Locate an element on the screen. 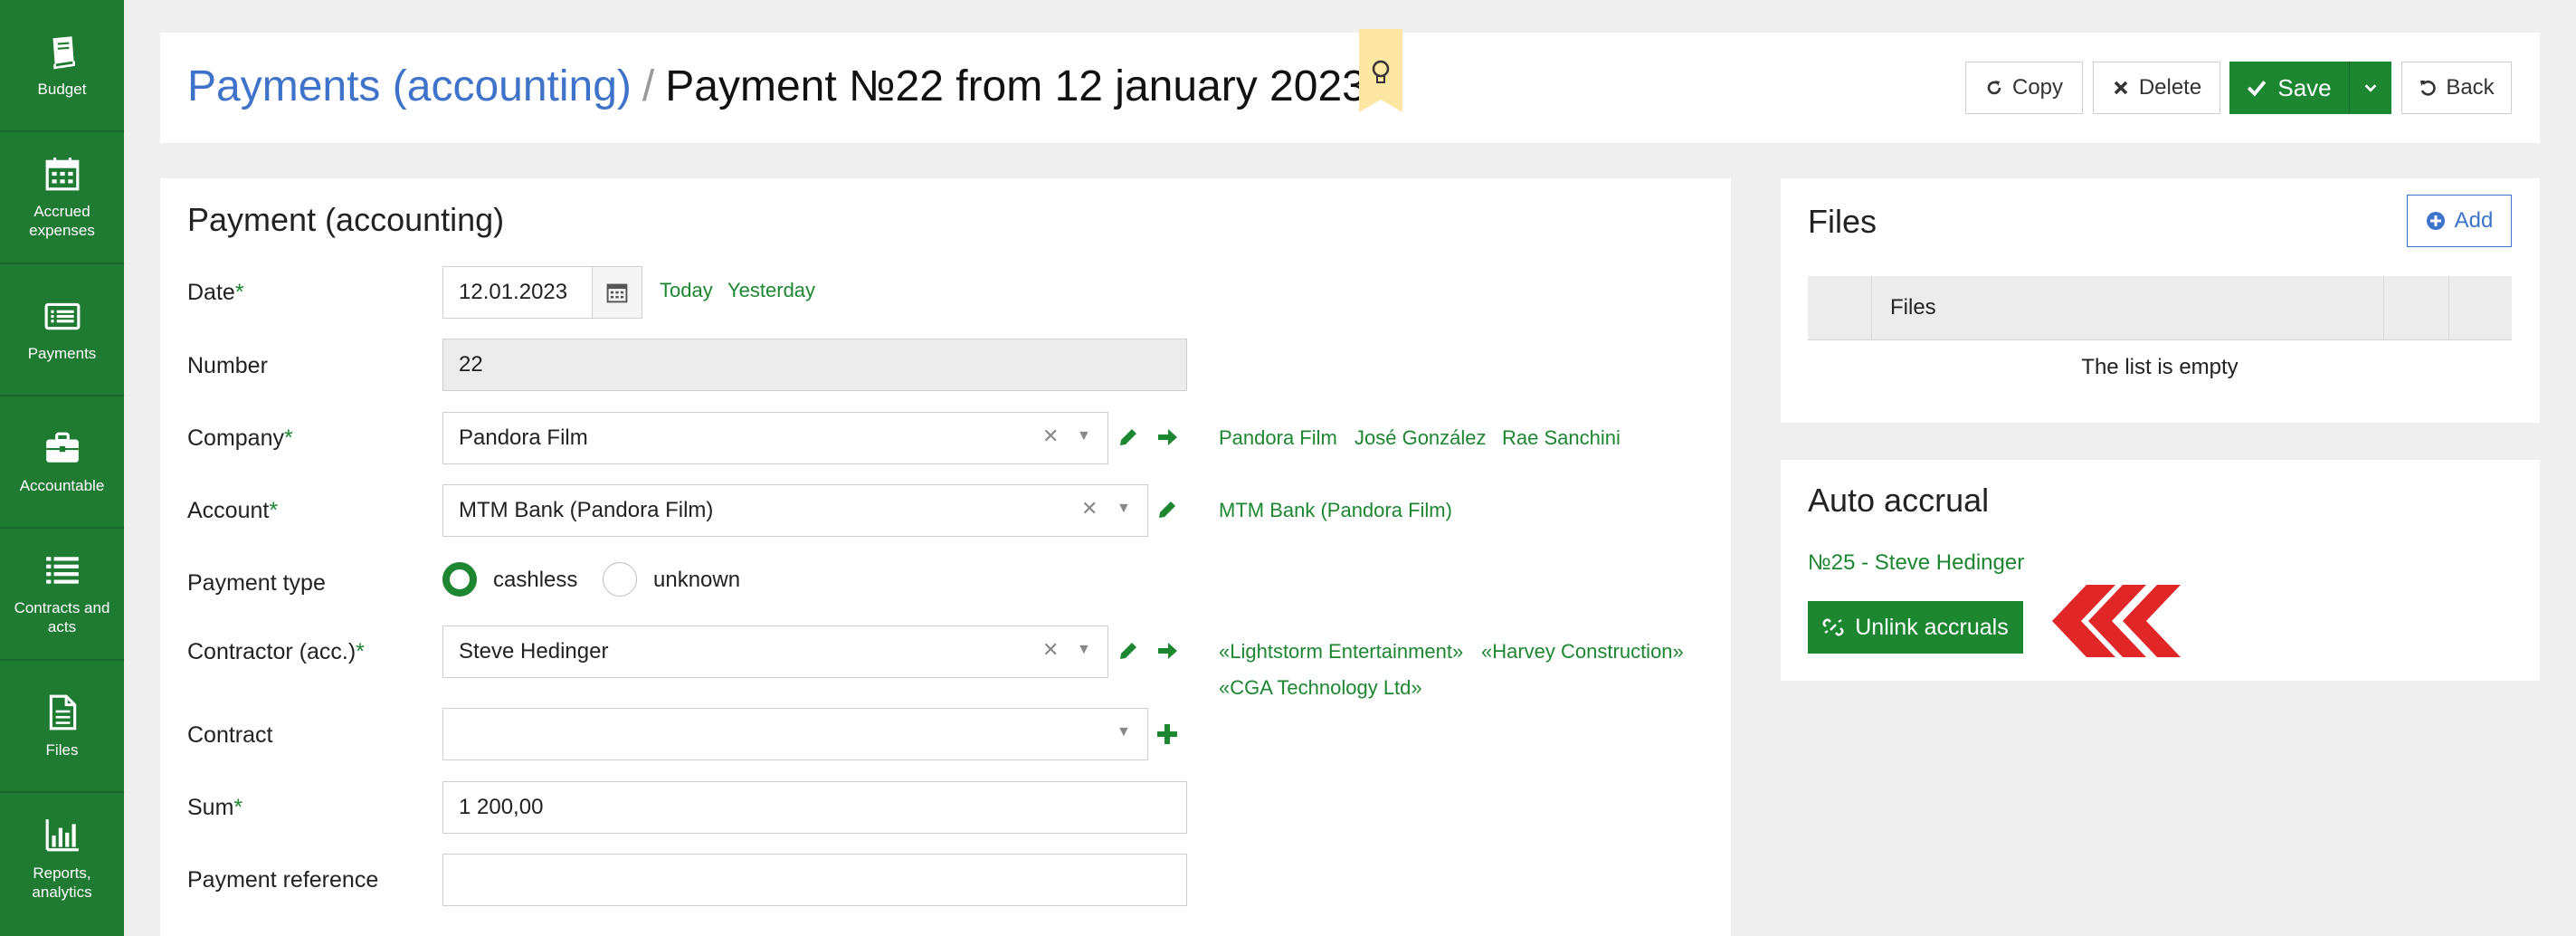 The height and width of the screenshot is (936, 2576). contractor-link-2: «Harvey Construction» is located at coordinates (1583, 652).